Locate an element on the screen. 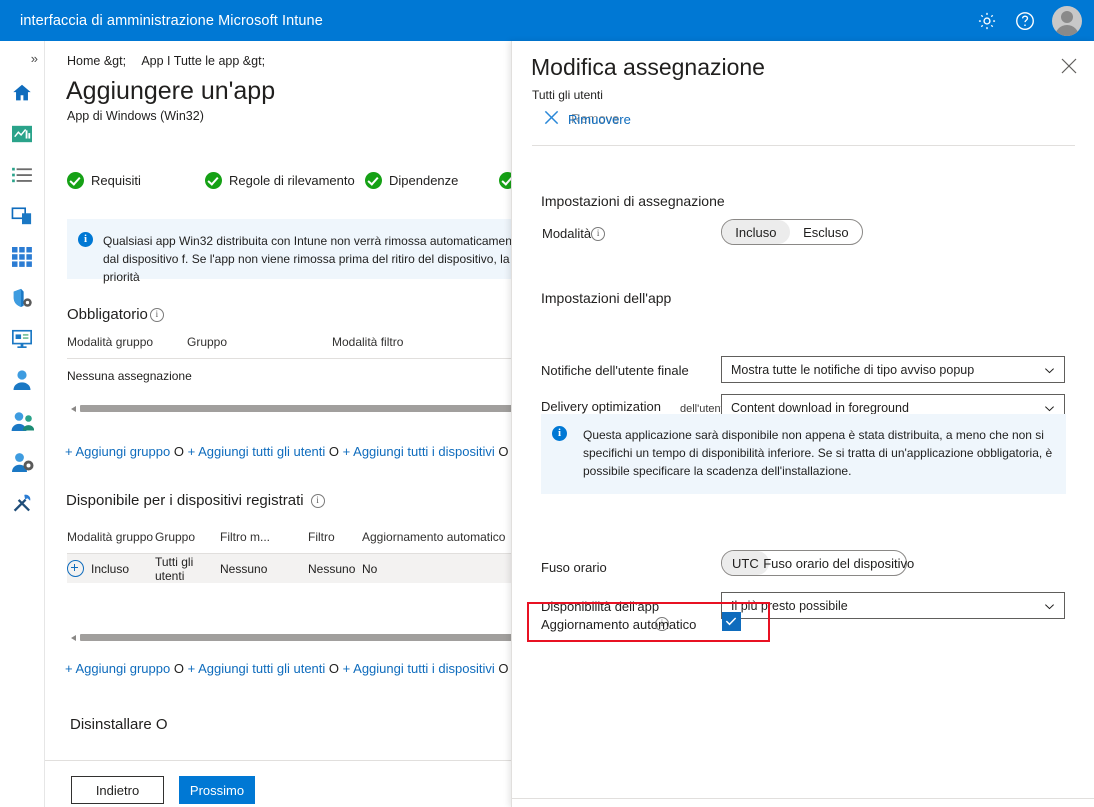 The height and width of the screenshot is (807, 1094). next-button: Prossimo is located at coordinates (217, 790).